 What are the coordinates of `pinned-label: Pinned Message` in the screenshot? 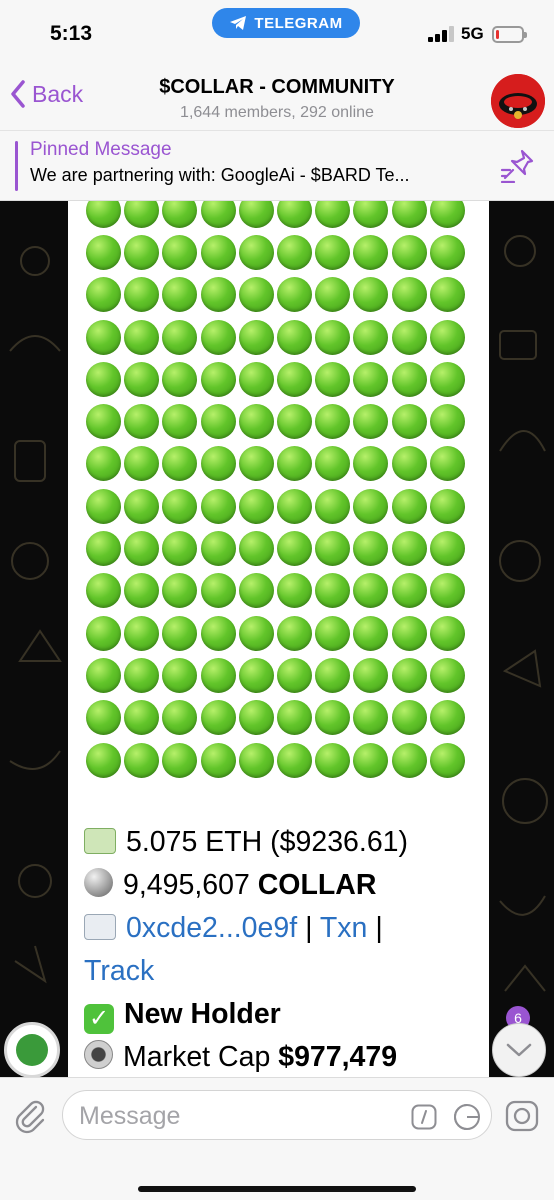 It's located at (101, 149).